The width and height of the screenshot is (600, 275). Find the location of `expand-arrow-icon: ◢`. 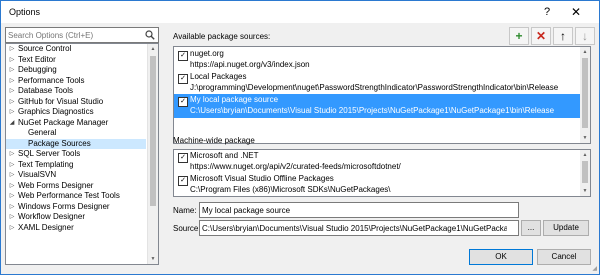

expand-arrow-icon: ◢ is located at coordinates (12, 123).